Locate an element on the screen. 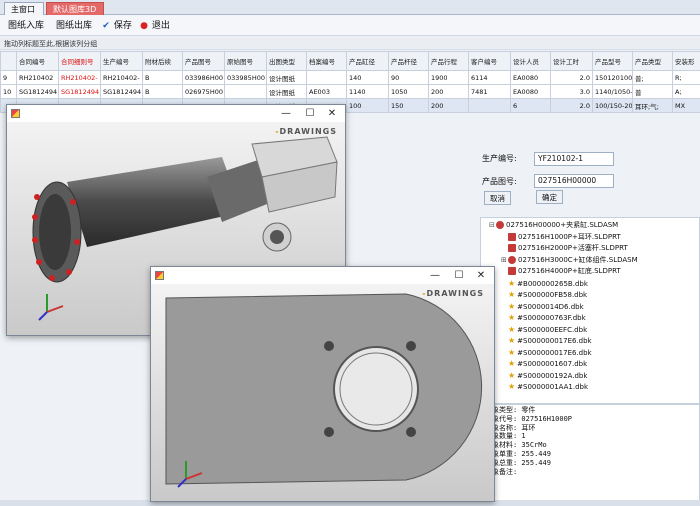 This screenshot has height=506, width=700. table-cell: 7481 is located at coordinates (489, 91).